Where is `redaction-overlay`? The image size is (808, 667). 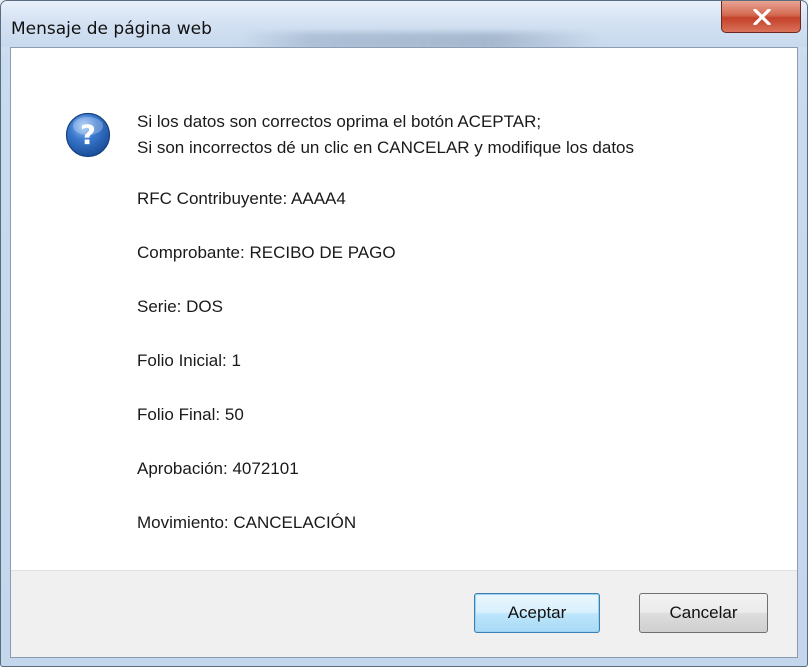
redaction-overlay is located at coordinates (494, 200).